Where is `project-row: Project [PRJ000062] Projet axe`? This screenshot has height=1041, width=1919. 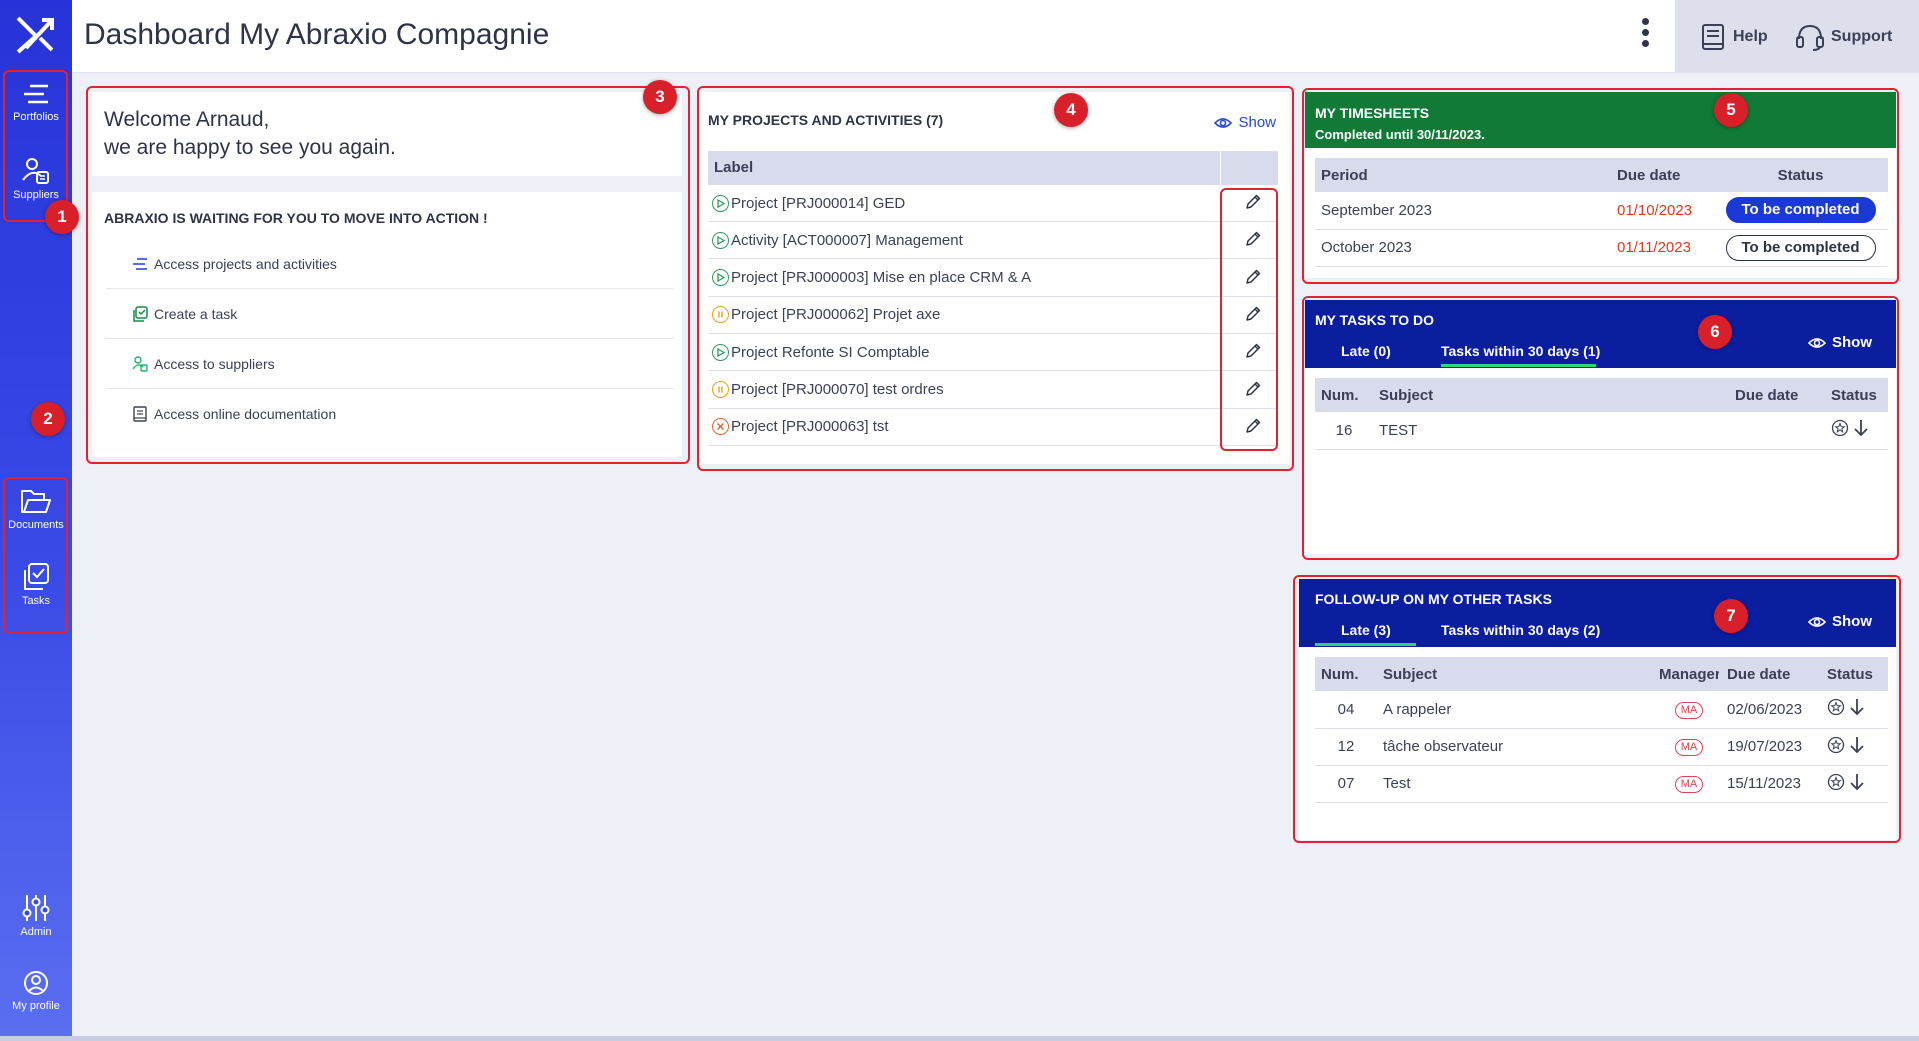 project-row: Project [PRJ000062] Projet axe is located at coordinates (993, 315).